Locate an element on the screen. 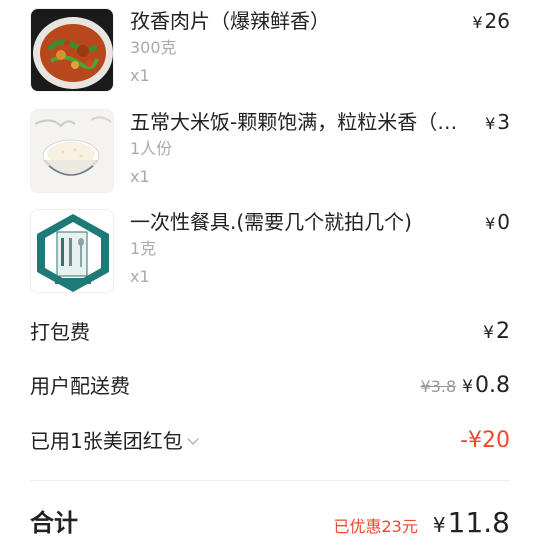 The image size is (540, 547). item-price: ¥26 is located at coordinates (491, 22).